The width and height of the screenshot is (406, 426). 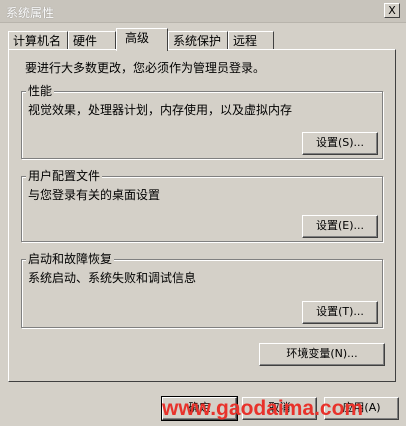 I want to click on close-icon: X, so click(x=392, y=10).